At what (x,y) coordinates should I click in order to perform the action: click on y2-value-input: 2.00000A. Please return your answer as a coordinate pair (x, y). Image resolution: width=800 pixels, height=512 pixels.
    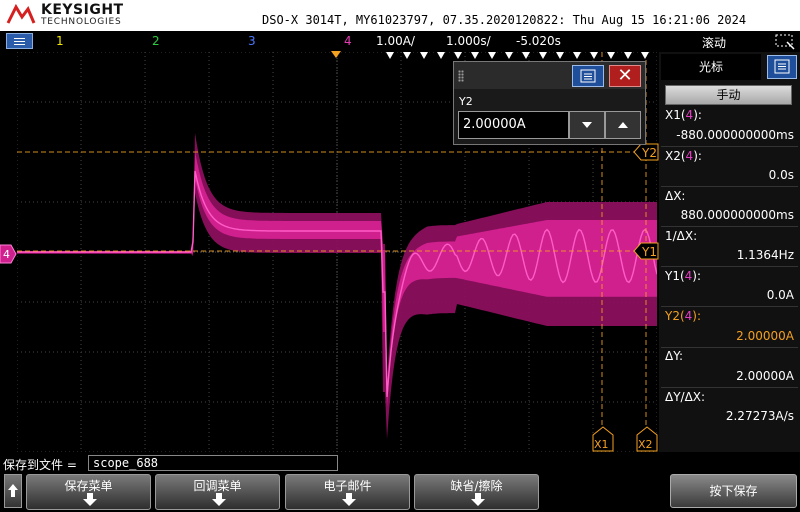
    Looking at the image, I should click on (513, 125).